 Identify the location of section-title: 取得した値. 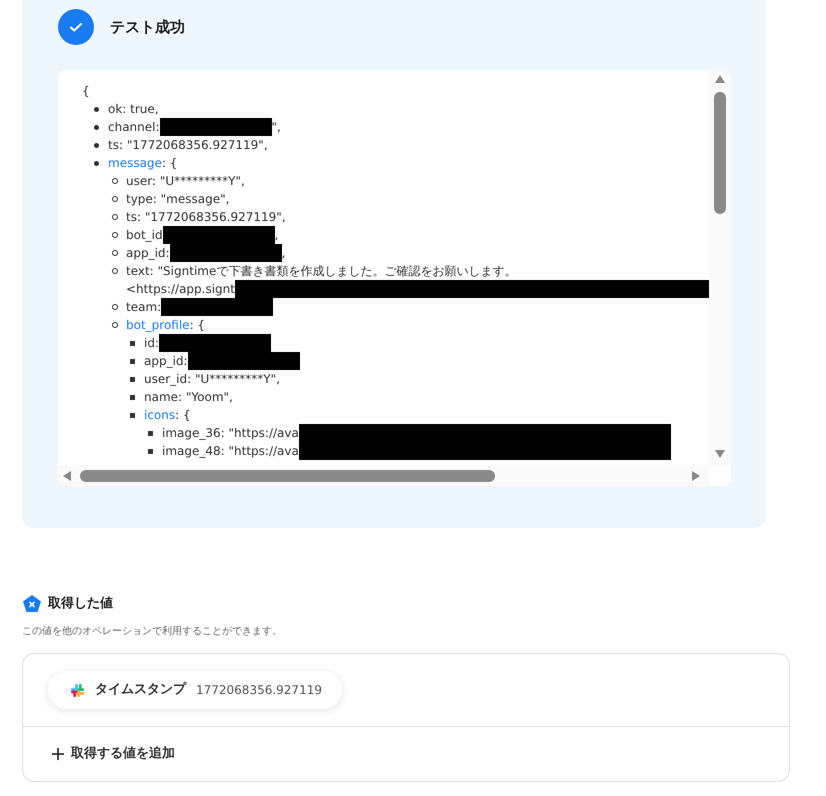
(80, 604).